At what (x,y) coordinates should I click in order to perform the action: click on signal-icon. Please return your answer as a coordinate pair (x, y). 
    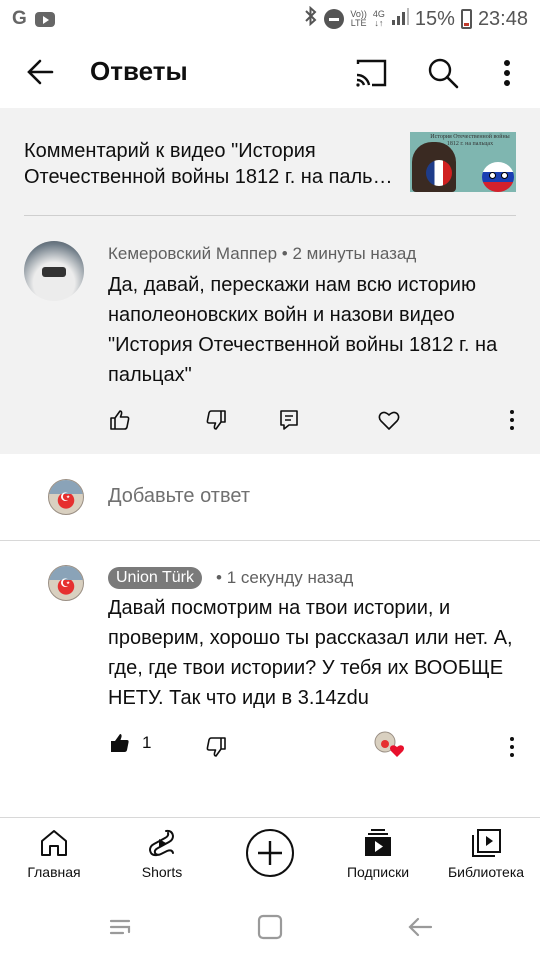
    Looking at the image, I should click on (400, 19).